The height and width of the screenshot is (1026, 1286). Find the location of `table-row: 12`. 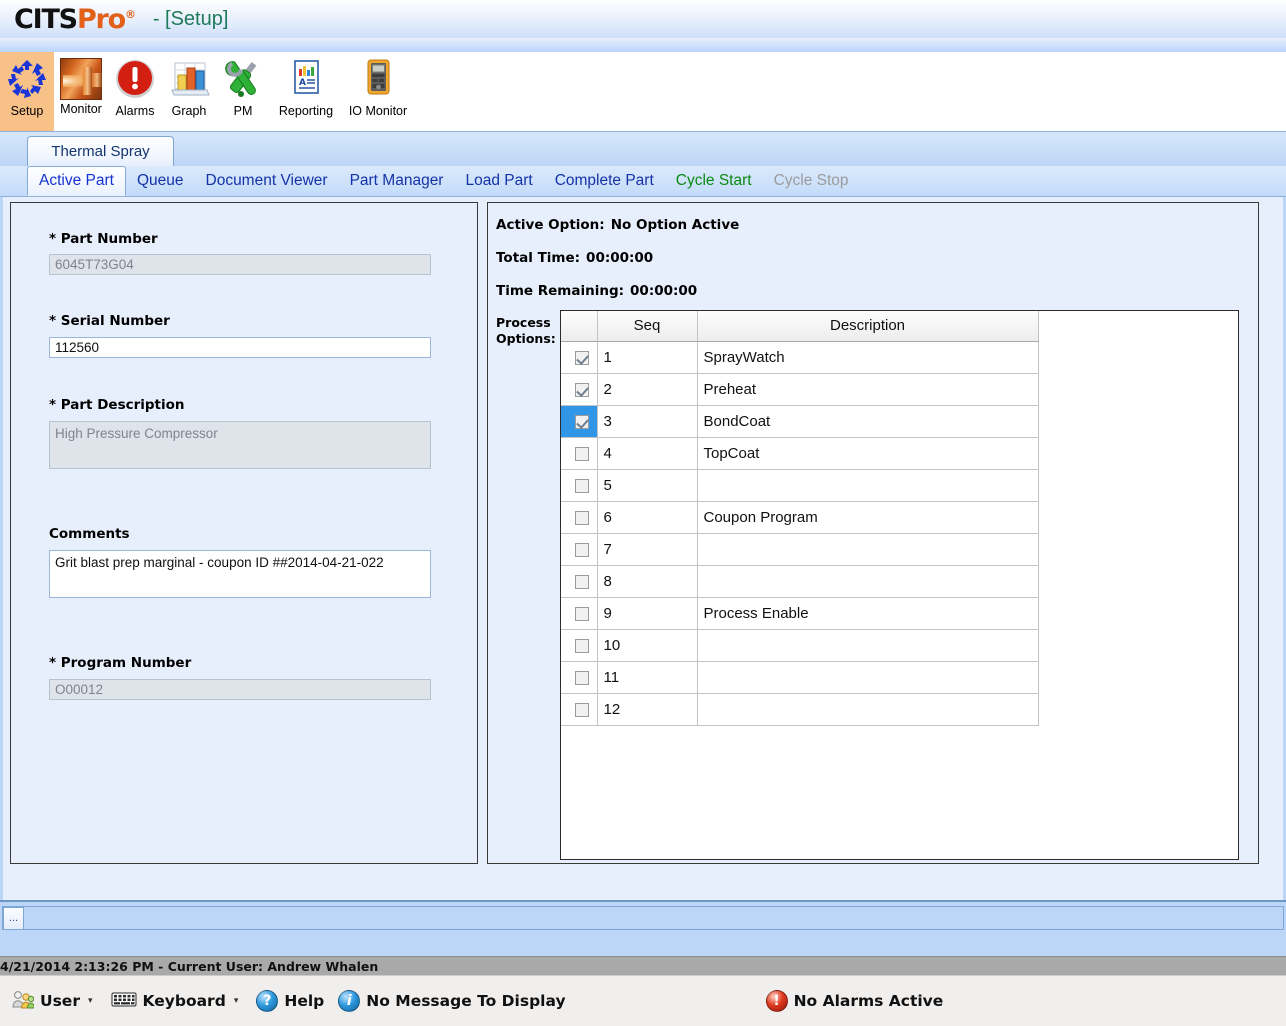

table-row: 12 is located at coordinates (800, 709).